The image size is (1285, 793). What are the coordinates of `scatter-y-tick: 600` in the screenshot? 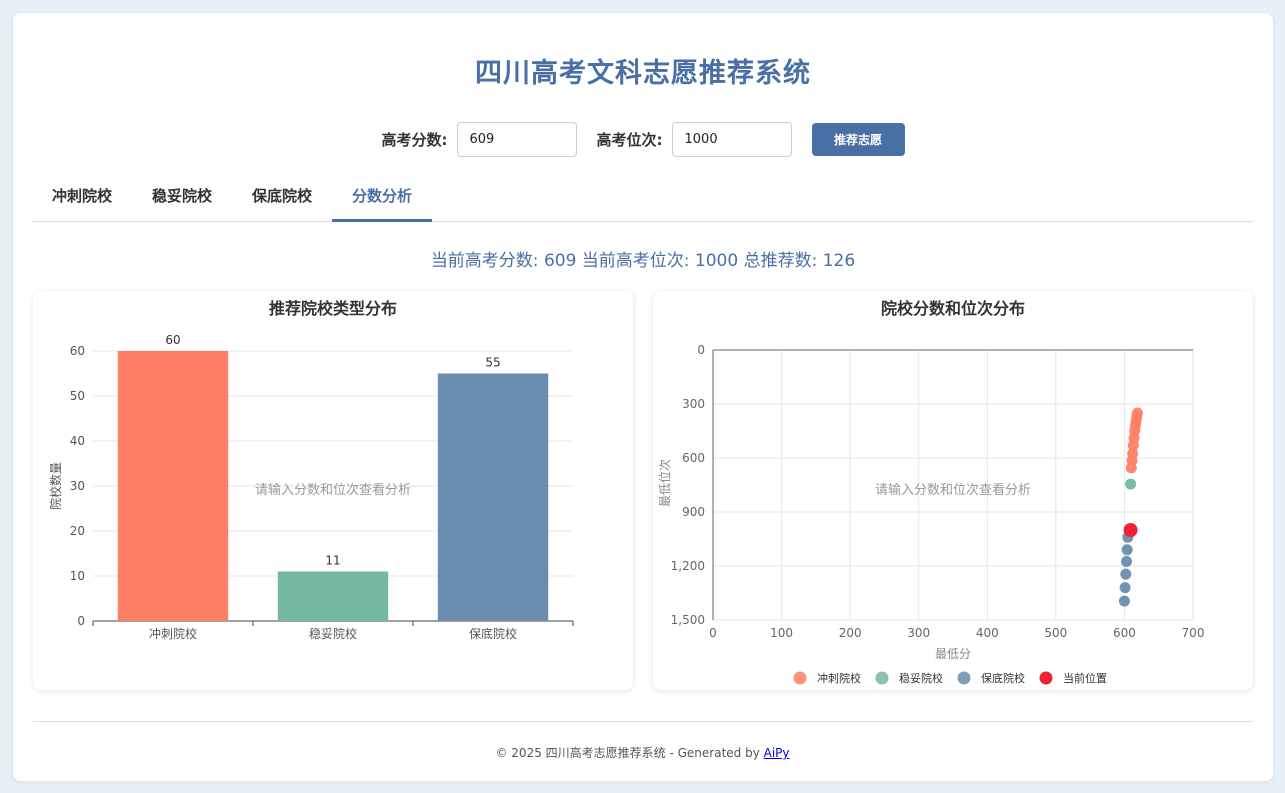 It's located at (693, 458).